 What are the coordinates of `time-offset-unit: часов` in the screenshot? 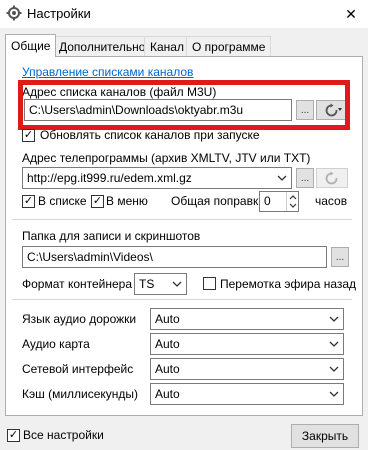 It's located at (331, 201).